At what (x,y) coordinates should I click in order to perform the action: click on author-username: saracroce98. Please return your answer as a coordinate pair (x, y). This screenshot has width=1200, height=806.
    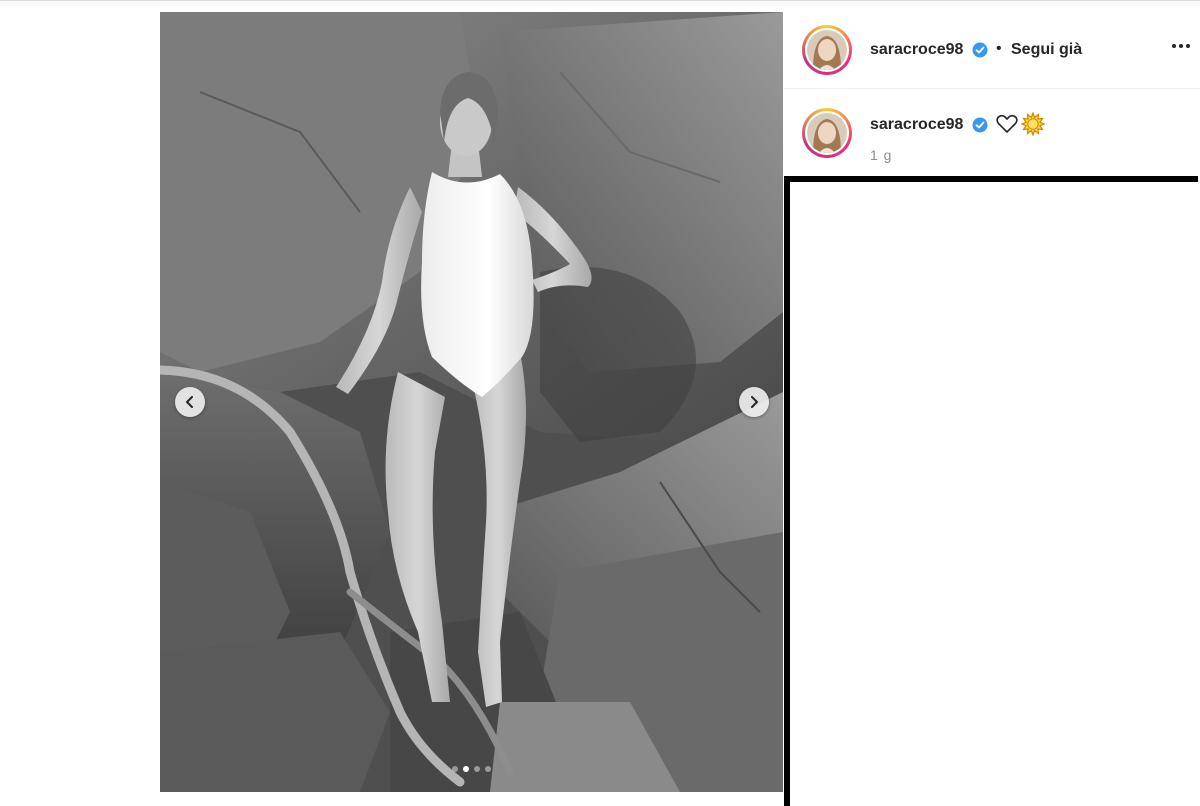
    Looking at the image, I should click on (916, 50).